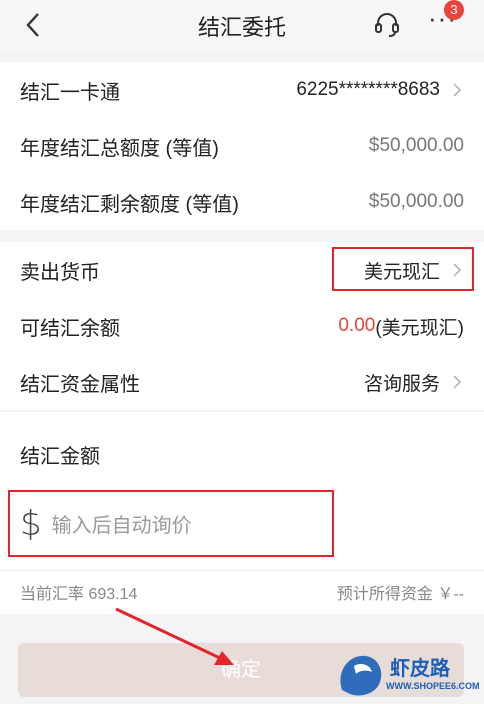  I want to click on balance-unit: (美元现汇), so click(419, 328).